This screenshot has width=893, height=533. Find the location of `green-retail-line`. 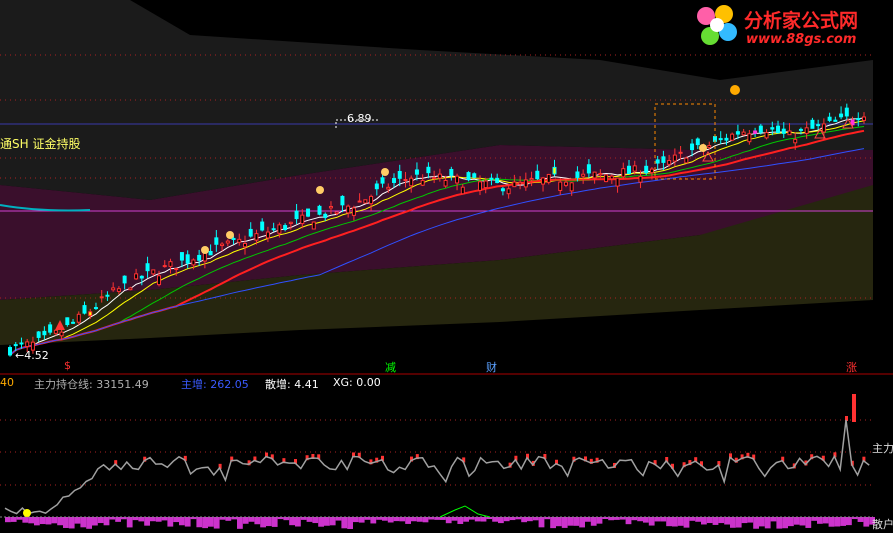

green-retail-line is located at coordinates (465, 511).